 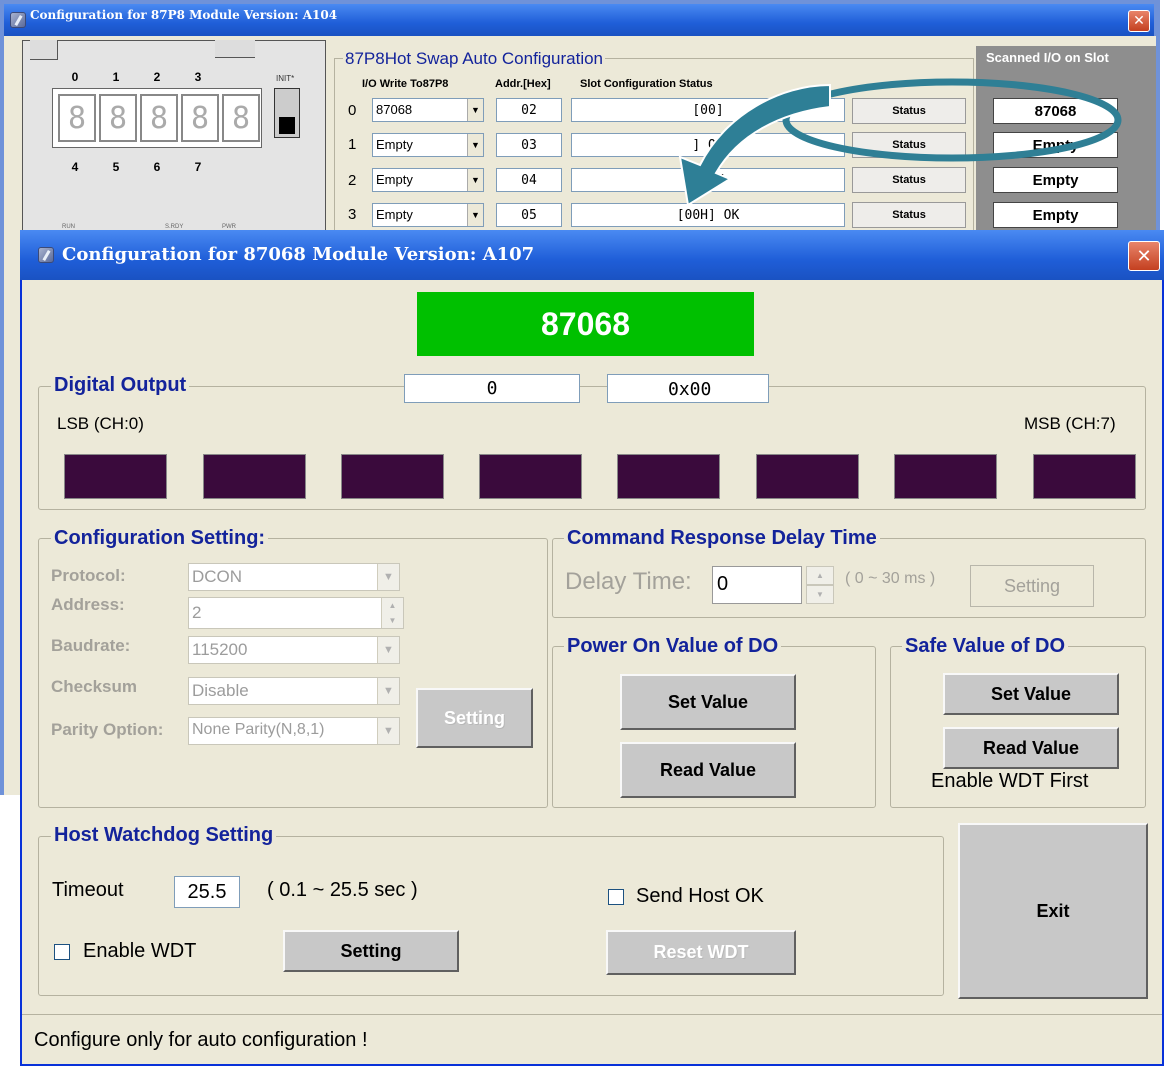 What do you see at coordinates (116, 167) in the screenshot?
I see `segment-label-5: 5` at bounding box center [116, 167].